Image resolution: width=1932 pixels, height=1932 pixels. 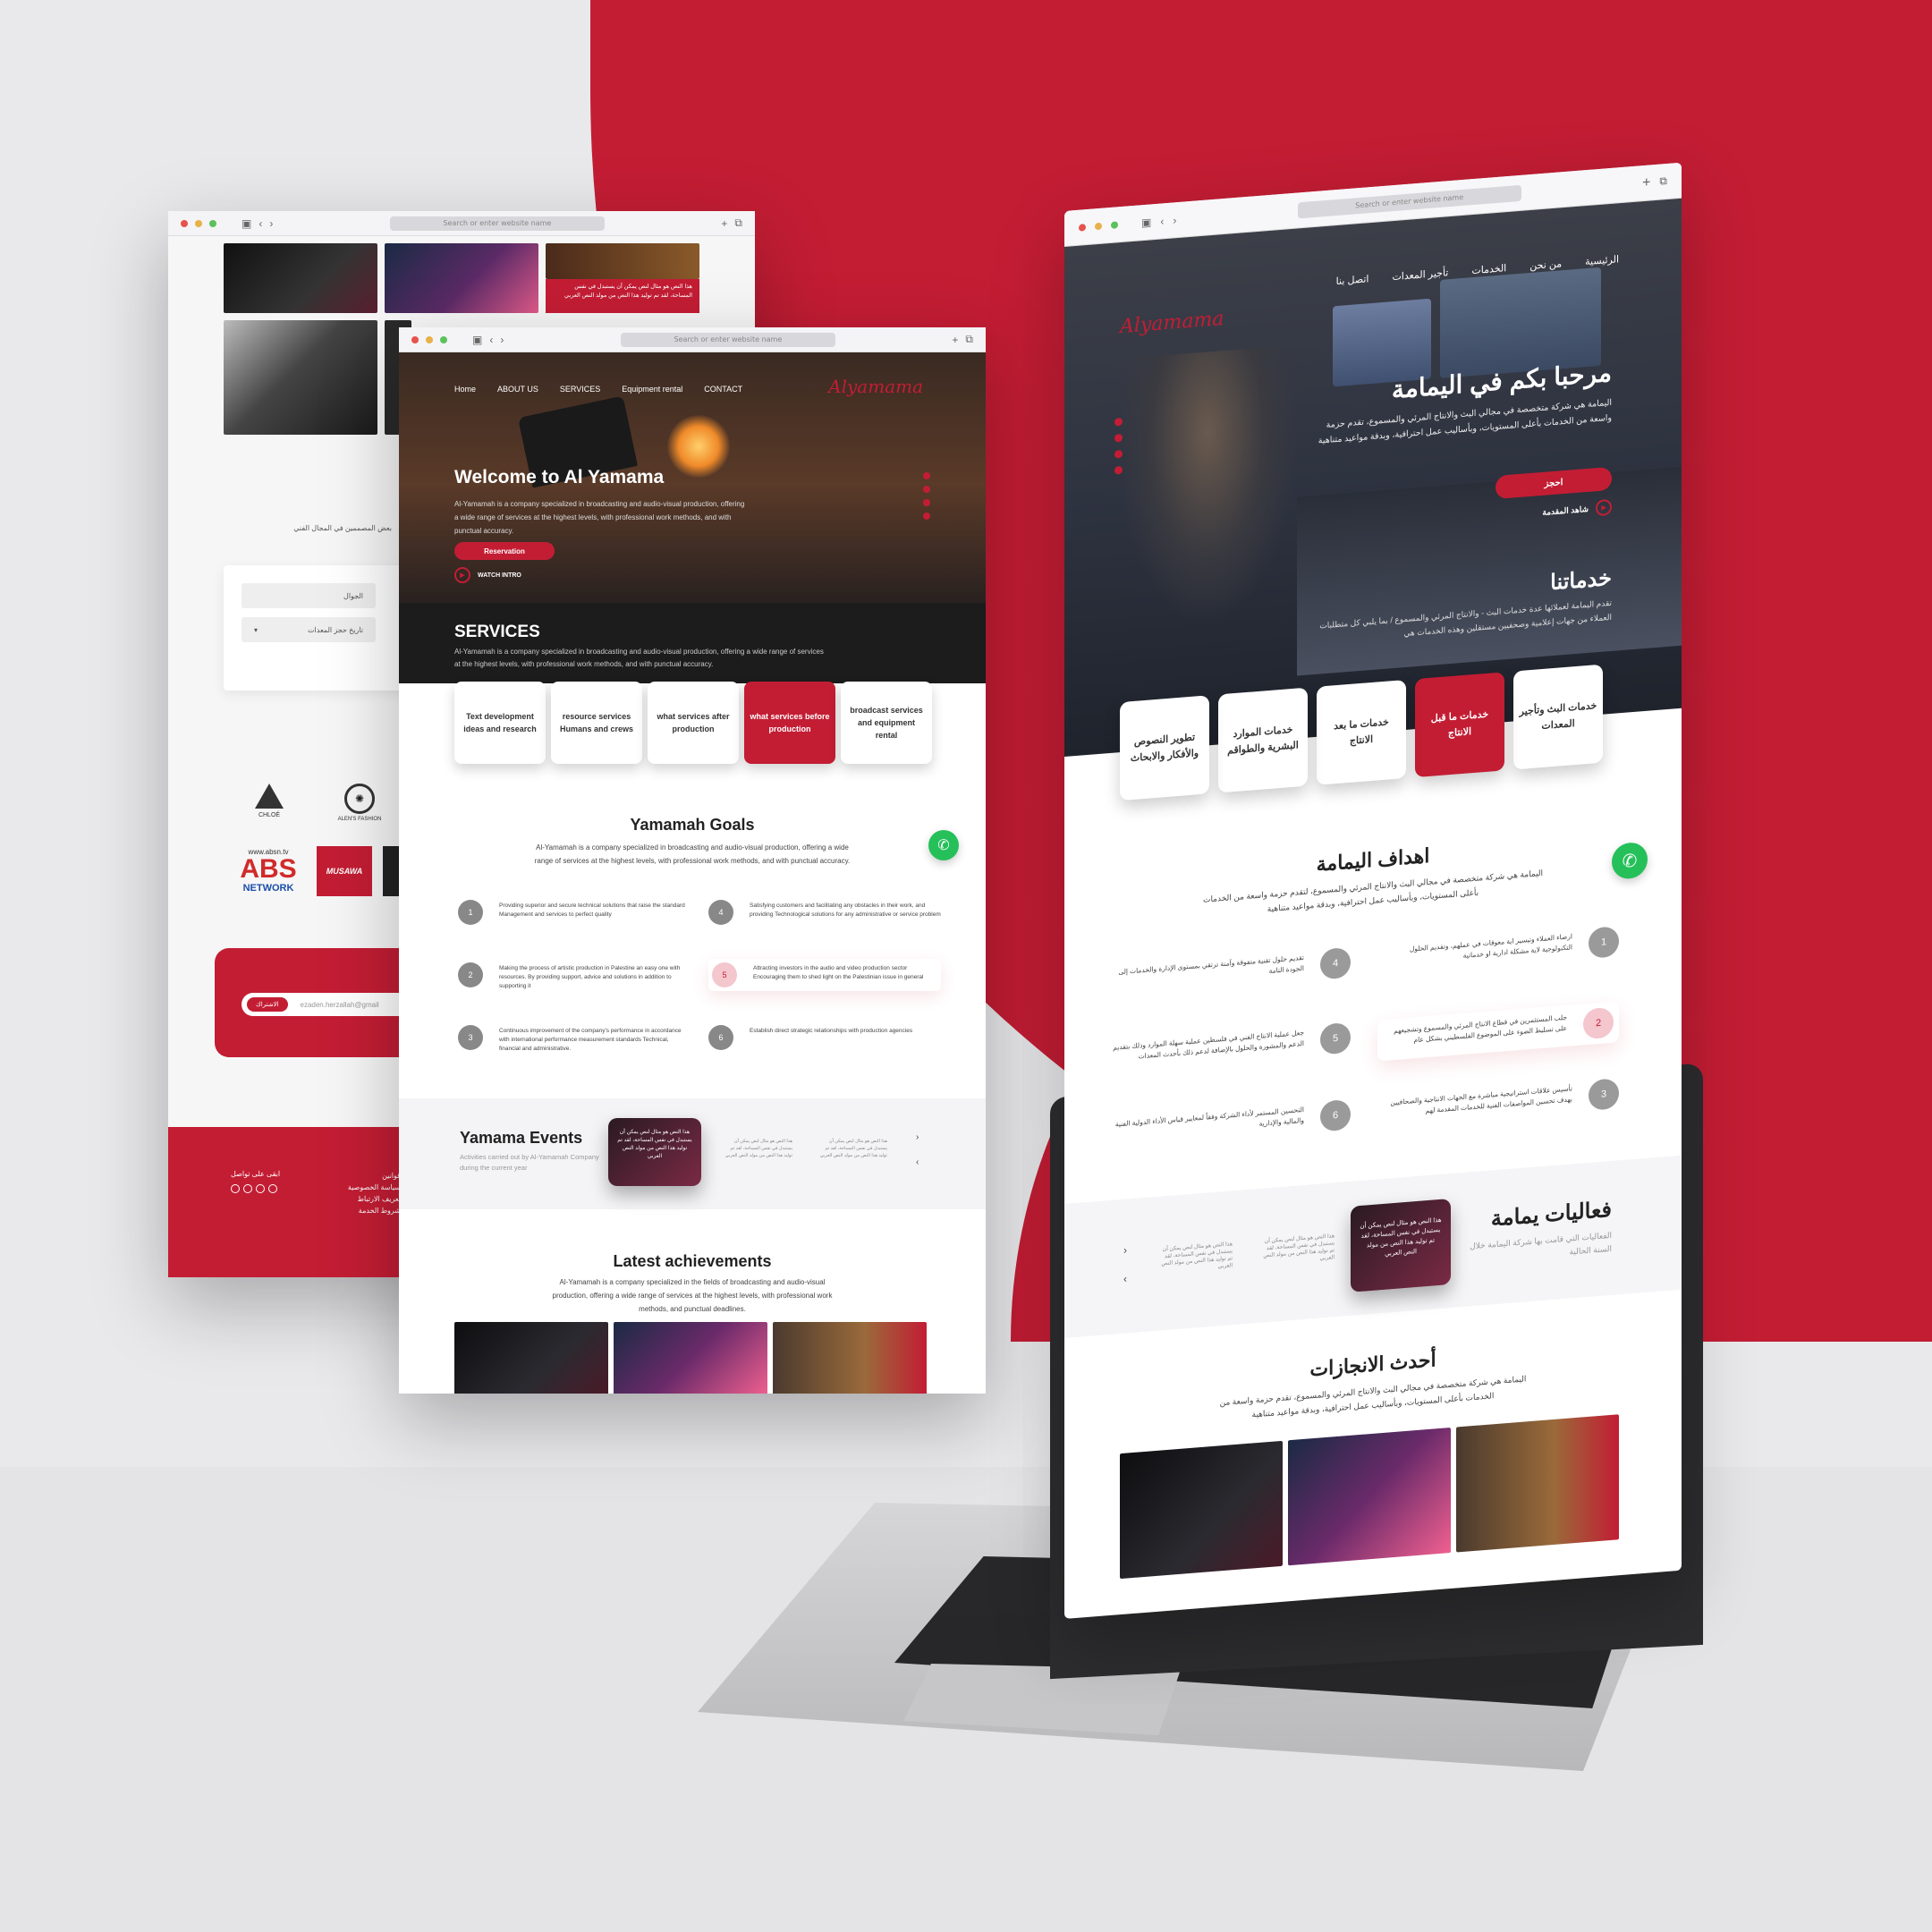 I want to click on phone-field-label: الجوال, so click(x=353, y=595).